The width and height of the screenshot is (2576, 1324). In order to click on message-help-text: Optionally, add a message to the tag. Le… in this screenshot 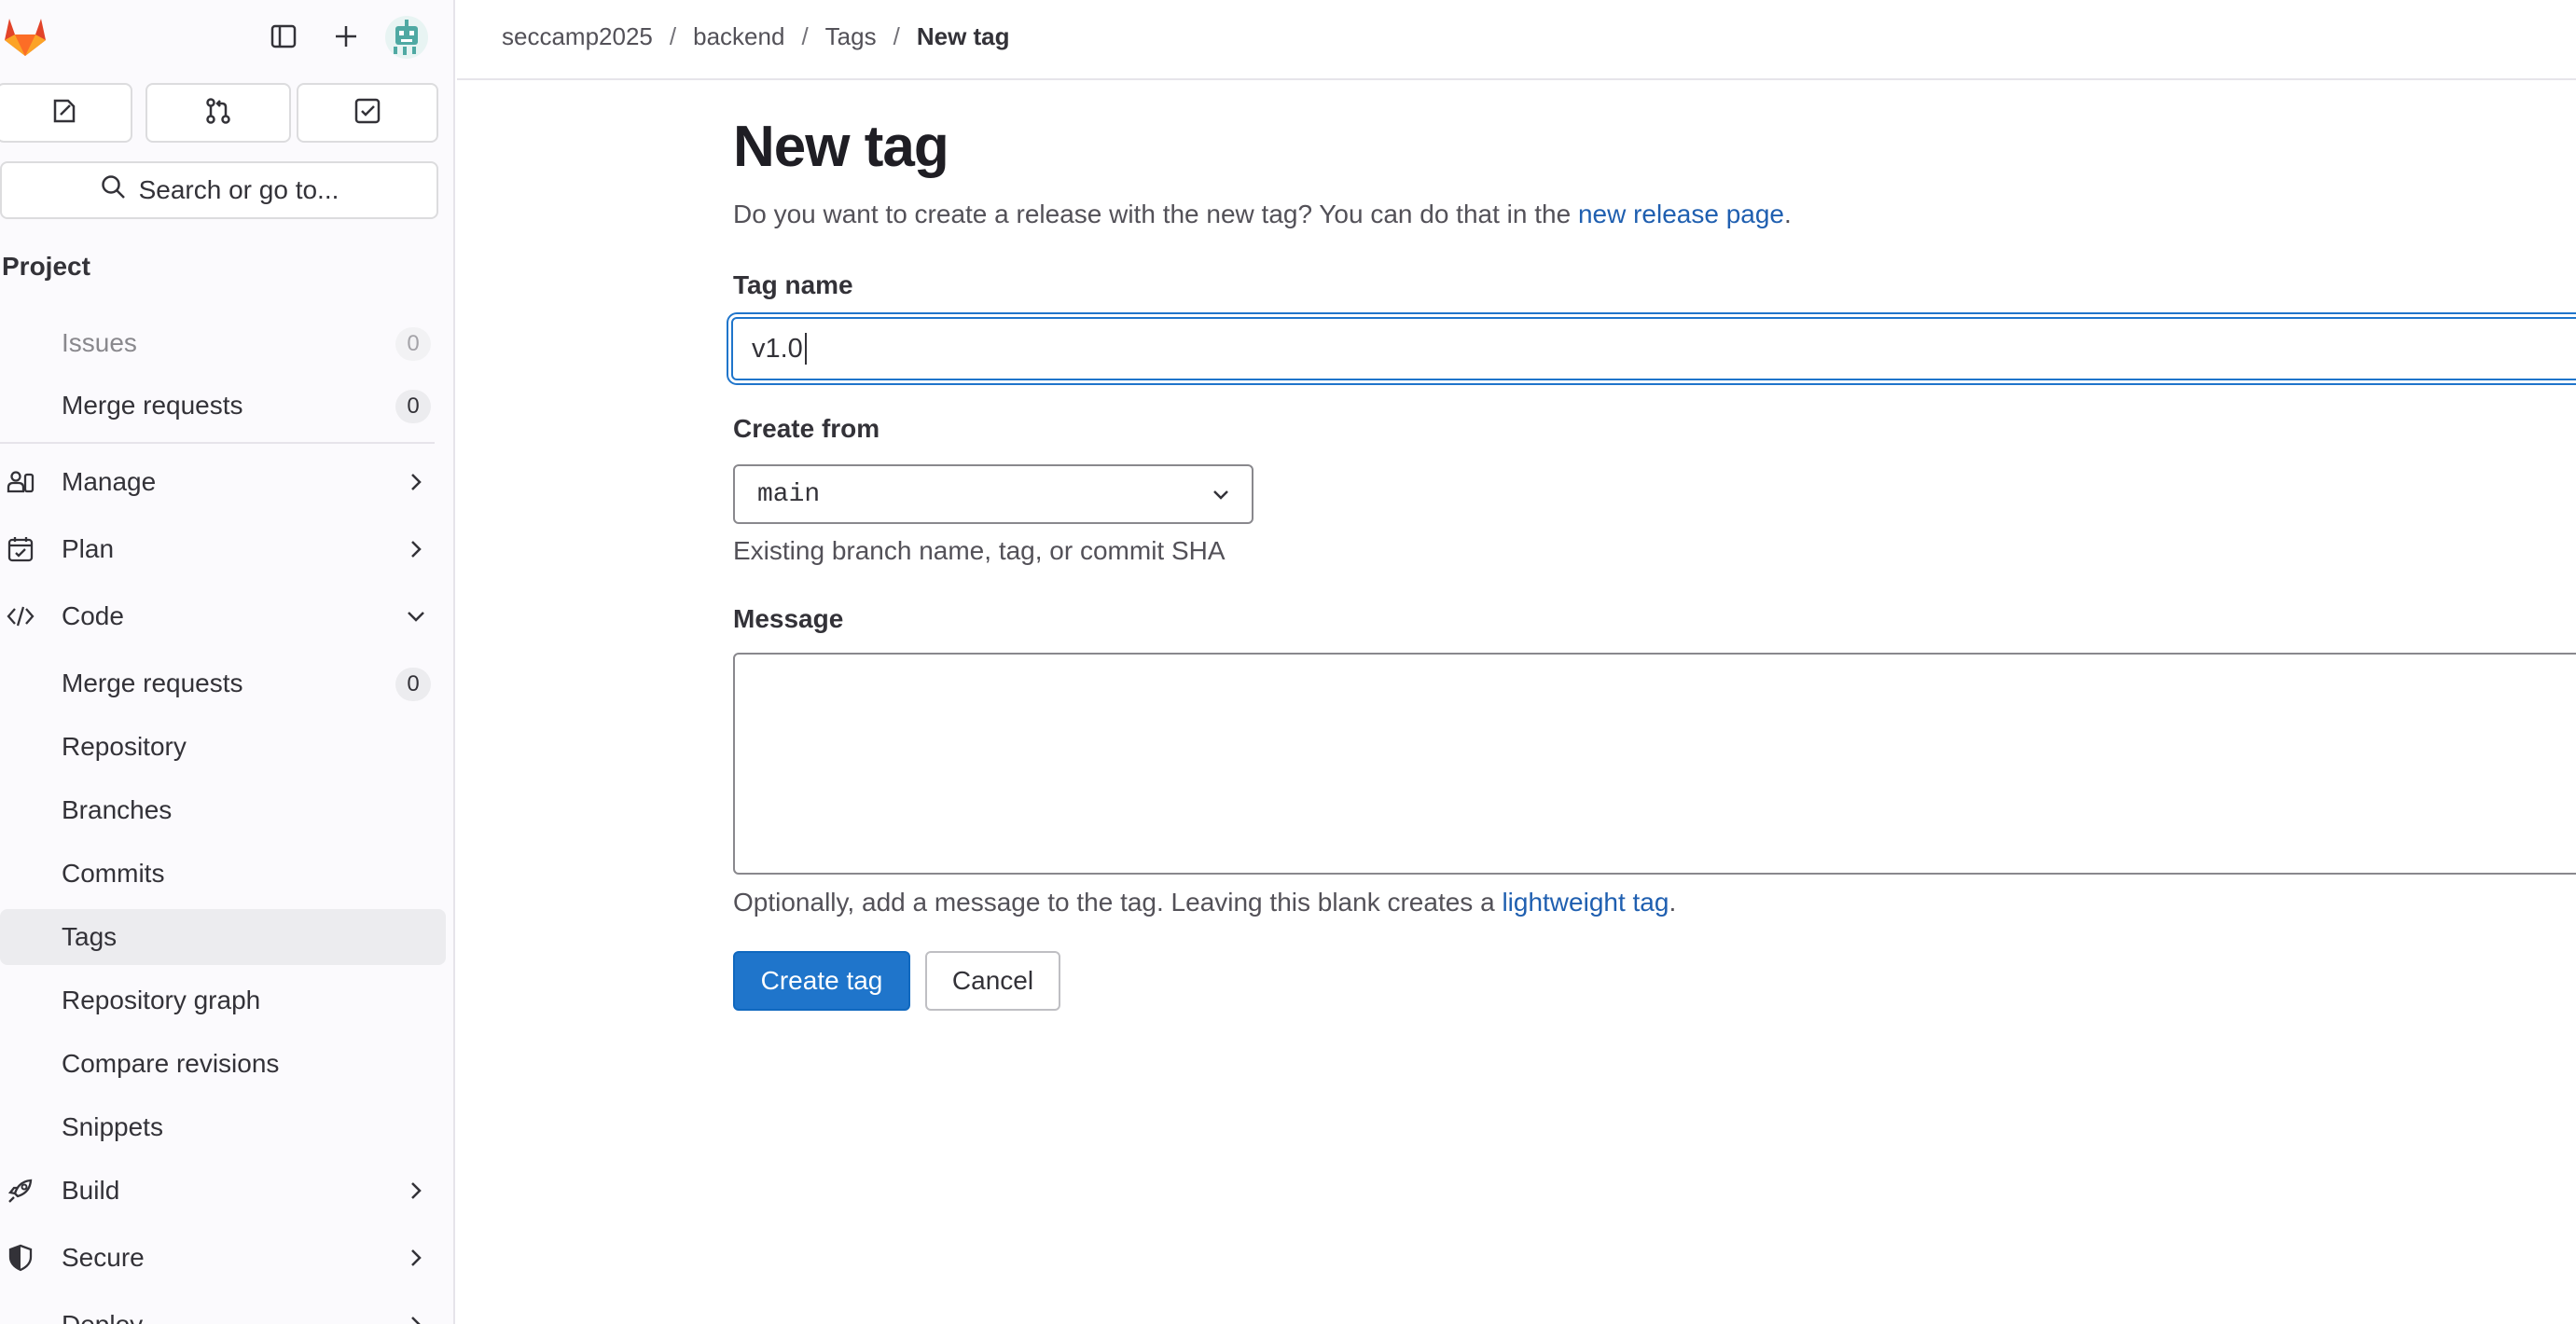, I will do `click(1118, 902)`.